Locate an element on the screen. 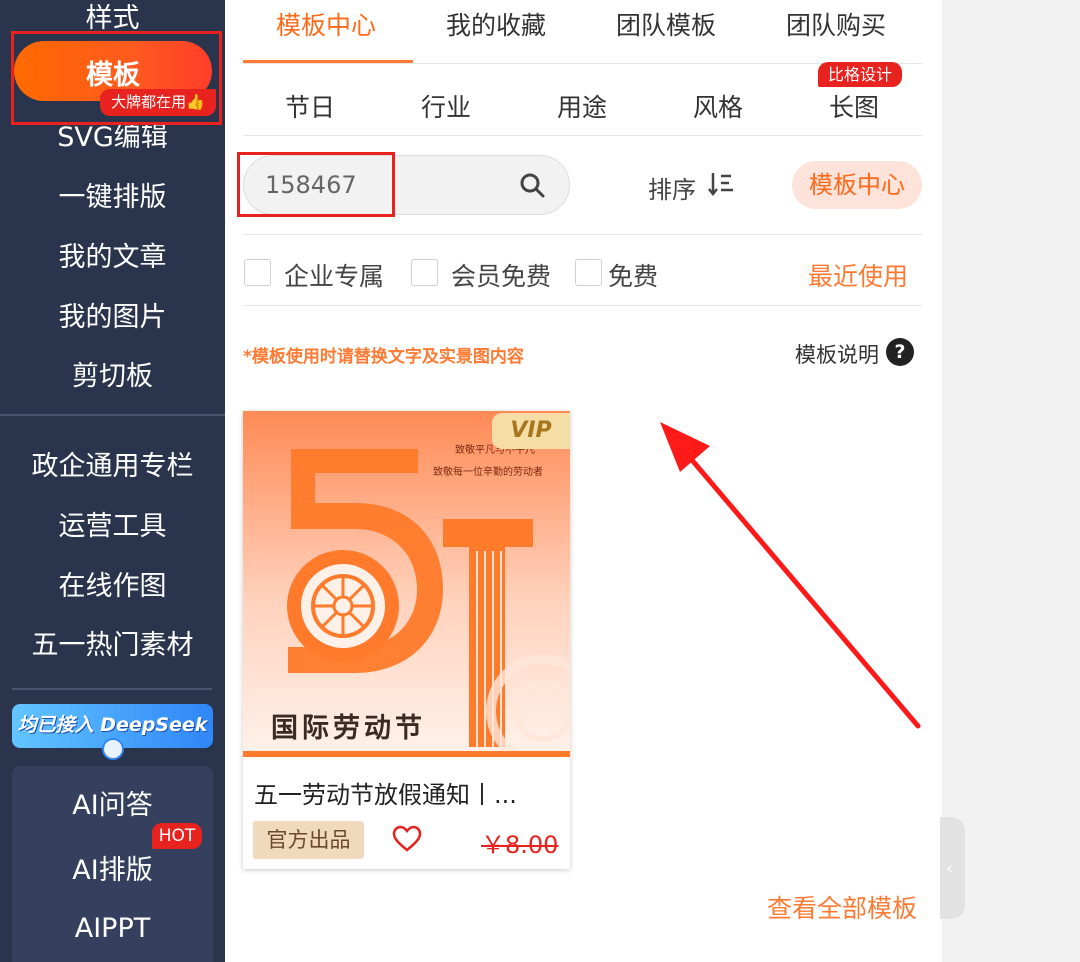 This screenshot has width=1080, height=962. template-thumbnail: 致敬平凡与不平凡 致敬每一位辛勤的劳动者 国际劳动节 is located at coordinates (406, 584).